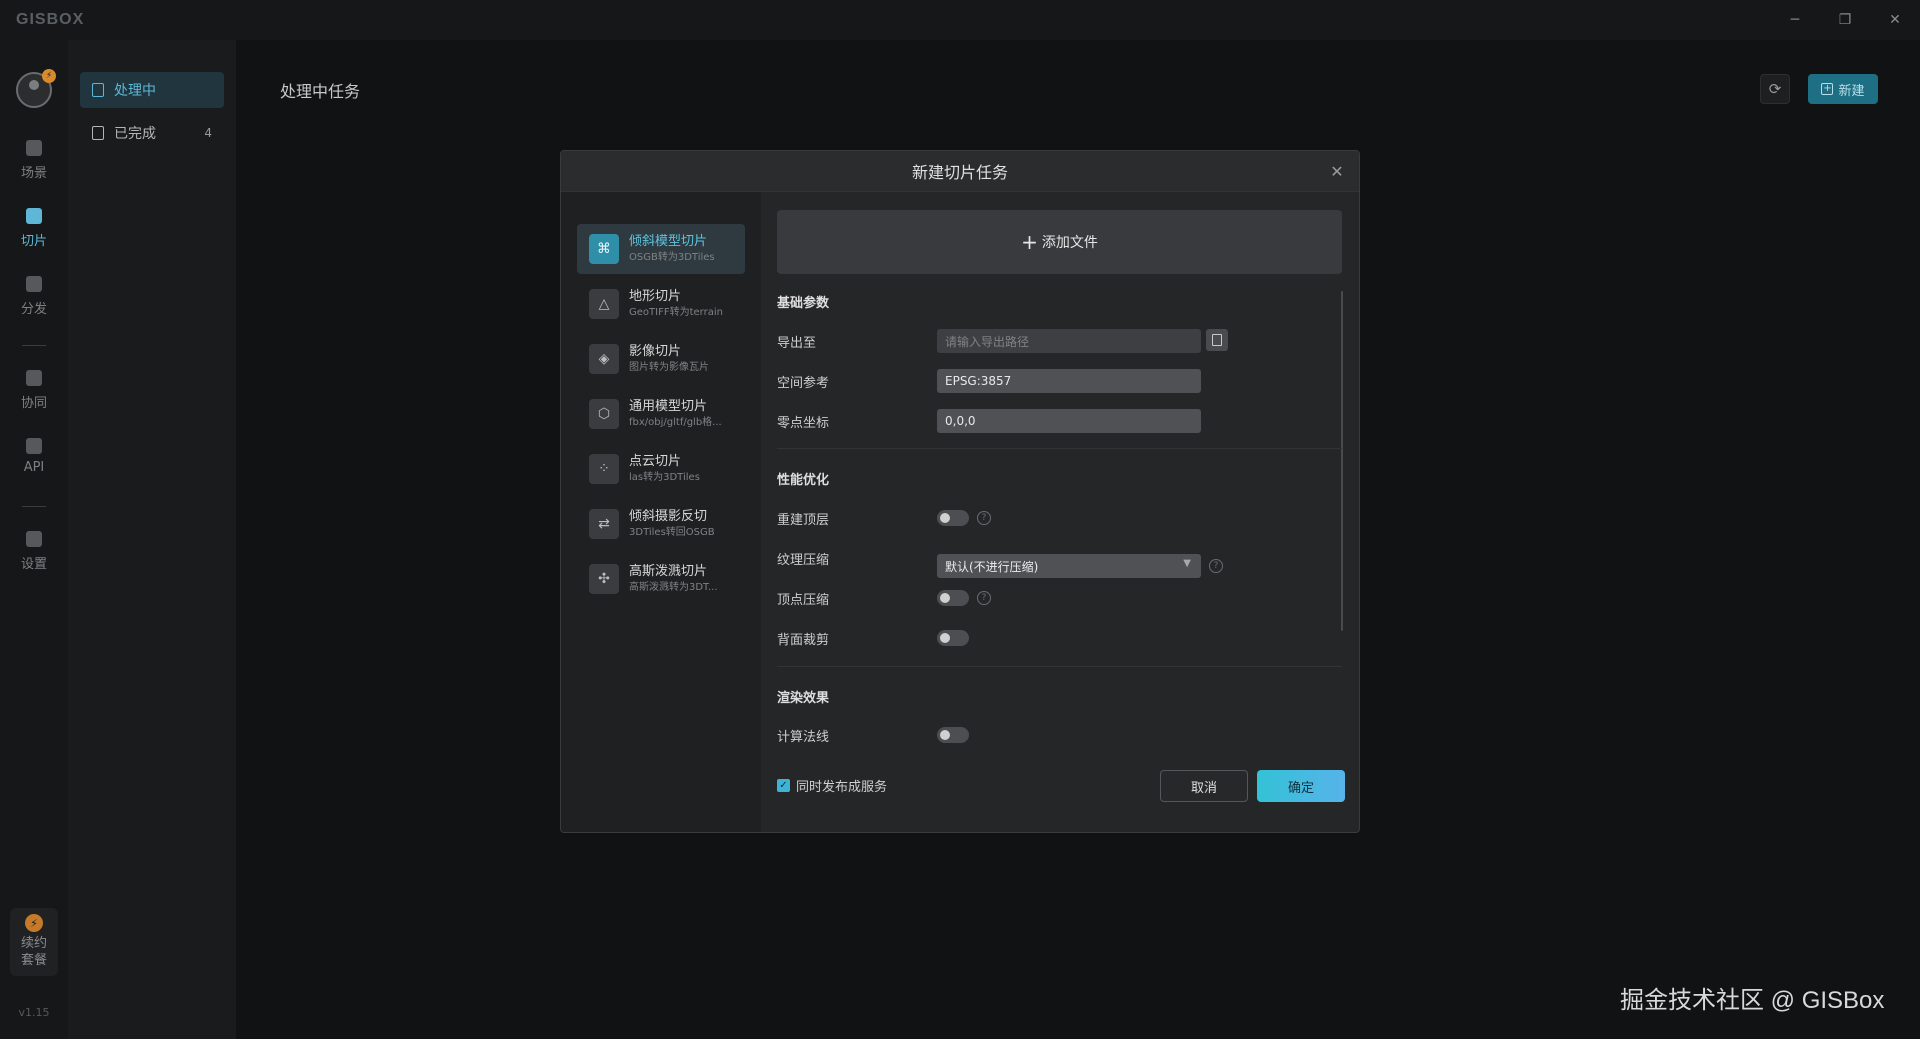 This screenshot has width=1920, height=1039. What do you see at coordinates (1069, 341) in the screenshot?
I see `export-path-input: 请输入导出路径` at bounding box center [1069, 341].